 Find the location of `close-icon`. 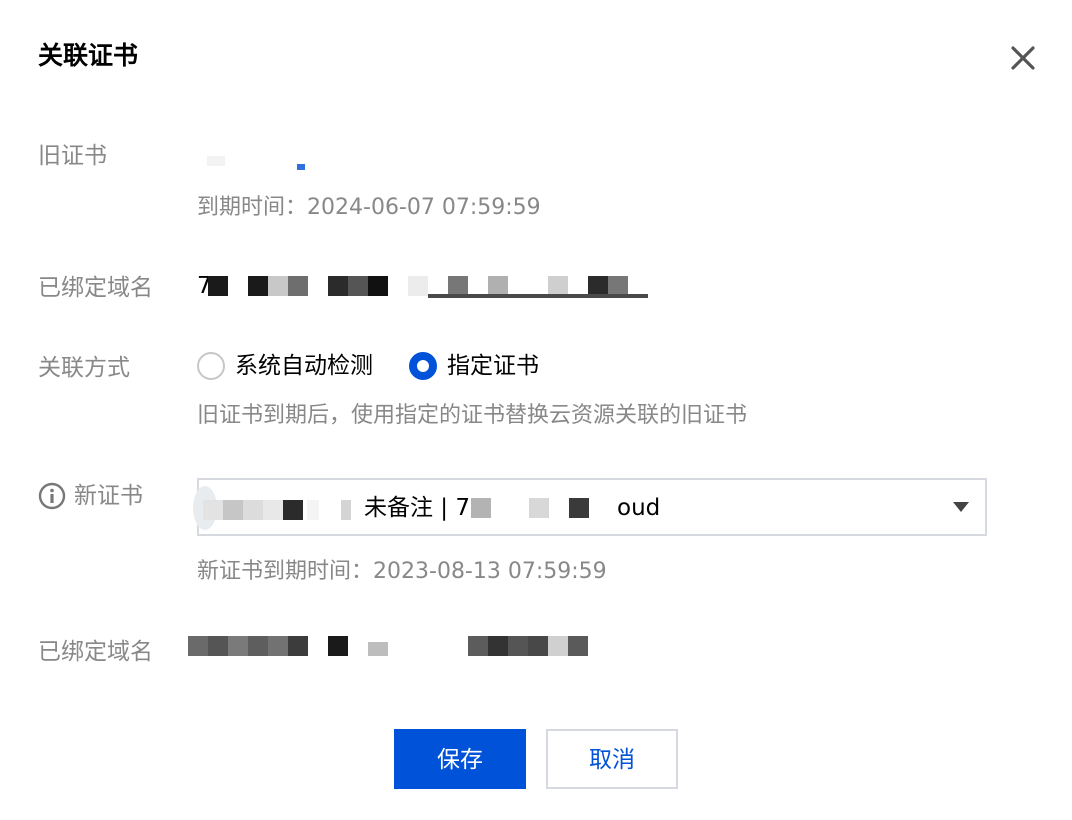

close-icon is located at coordinates (1023, 60).